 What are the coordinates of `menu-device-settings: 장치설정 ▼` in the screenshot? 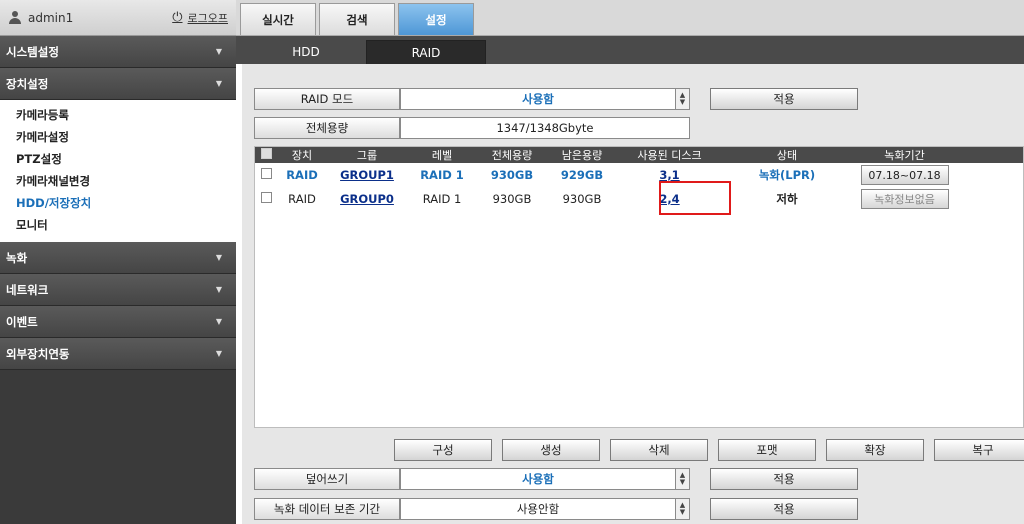 It's located at (118, 84).